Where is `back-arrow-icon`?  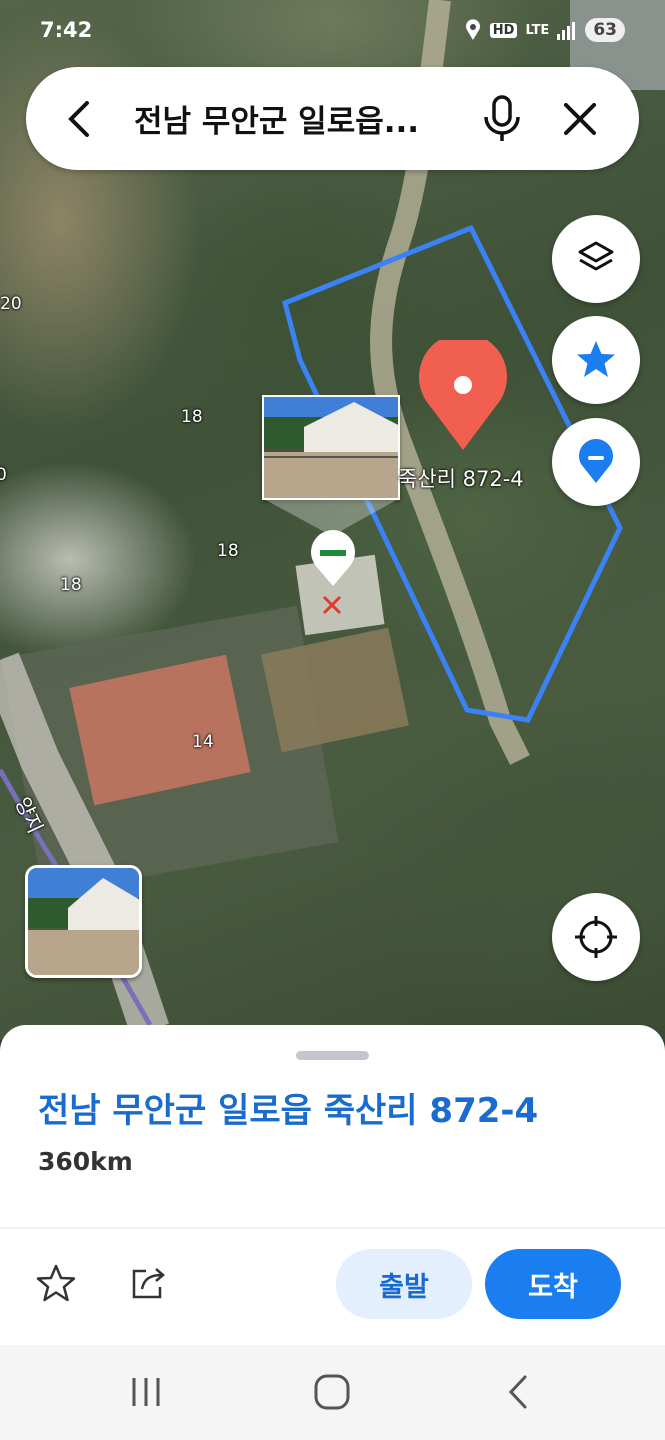 back-arrow-icon is located at coordinates (78, 118).